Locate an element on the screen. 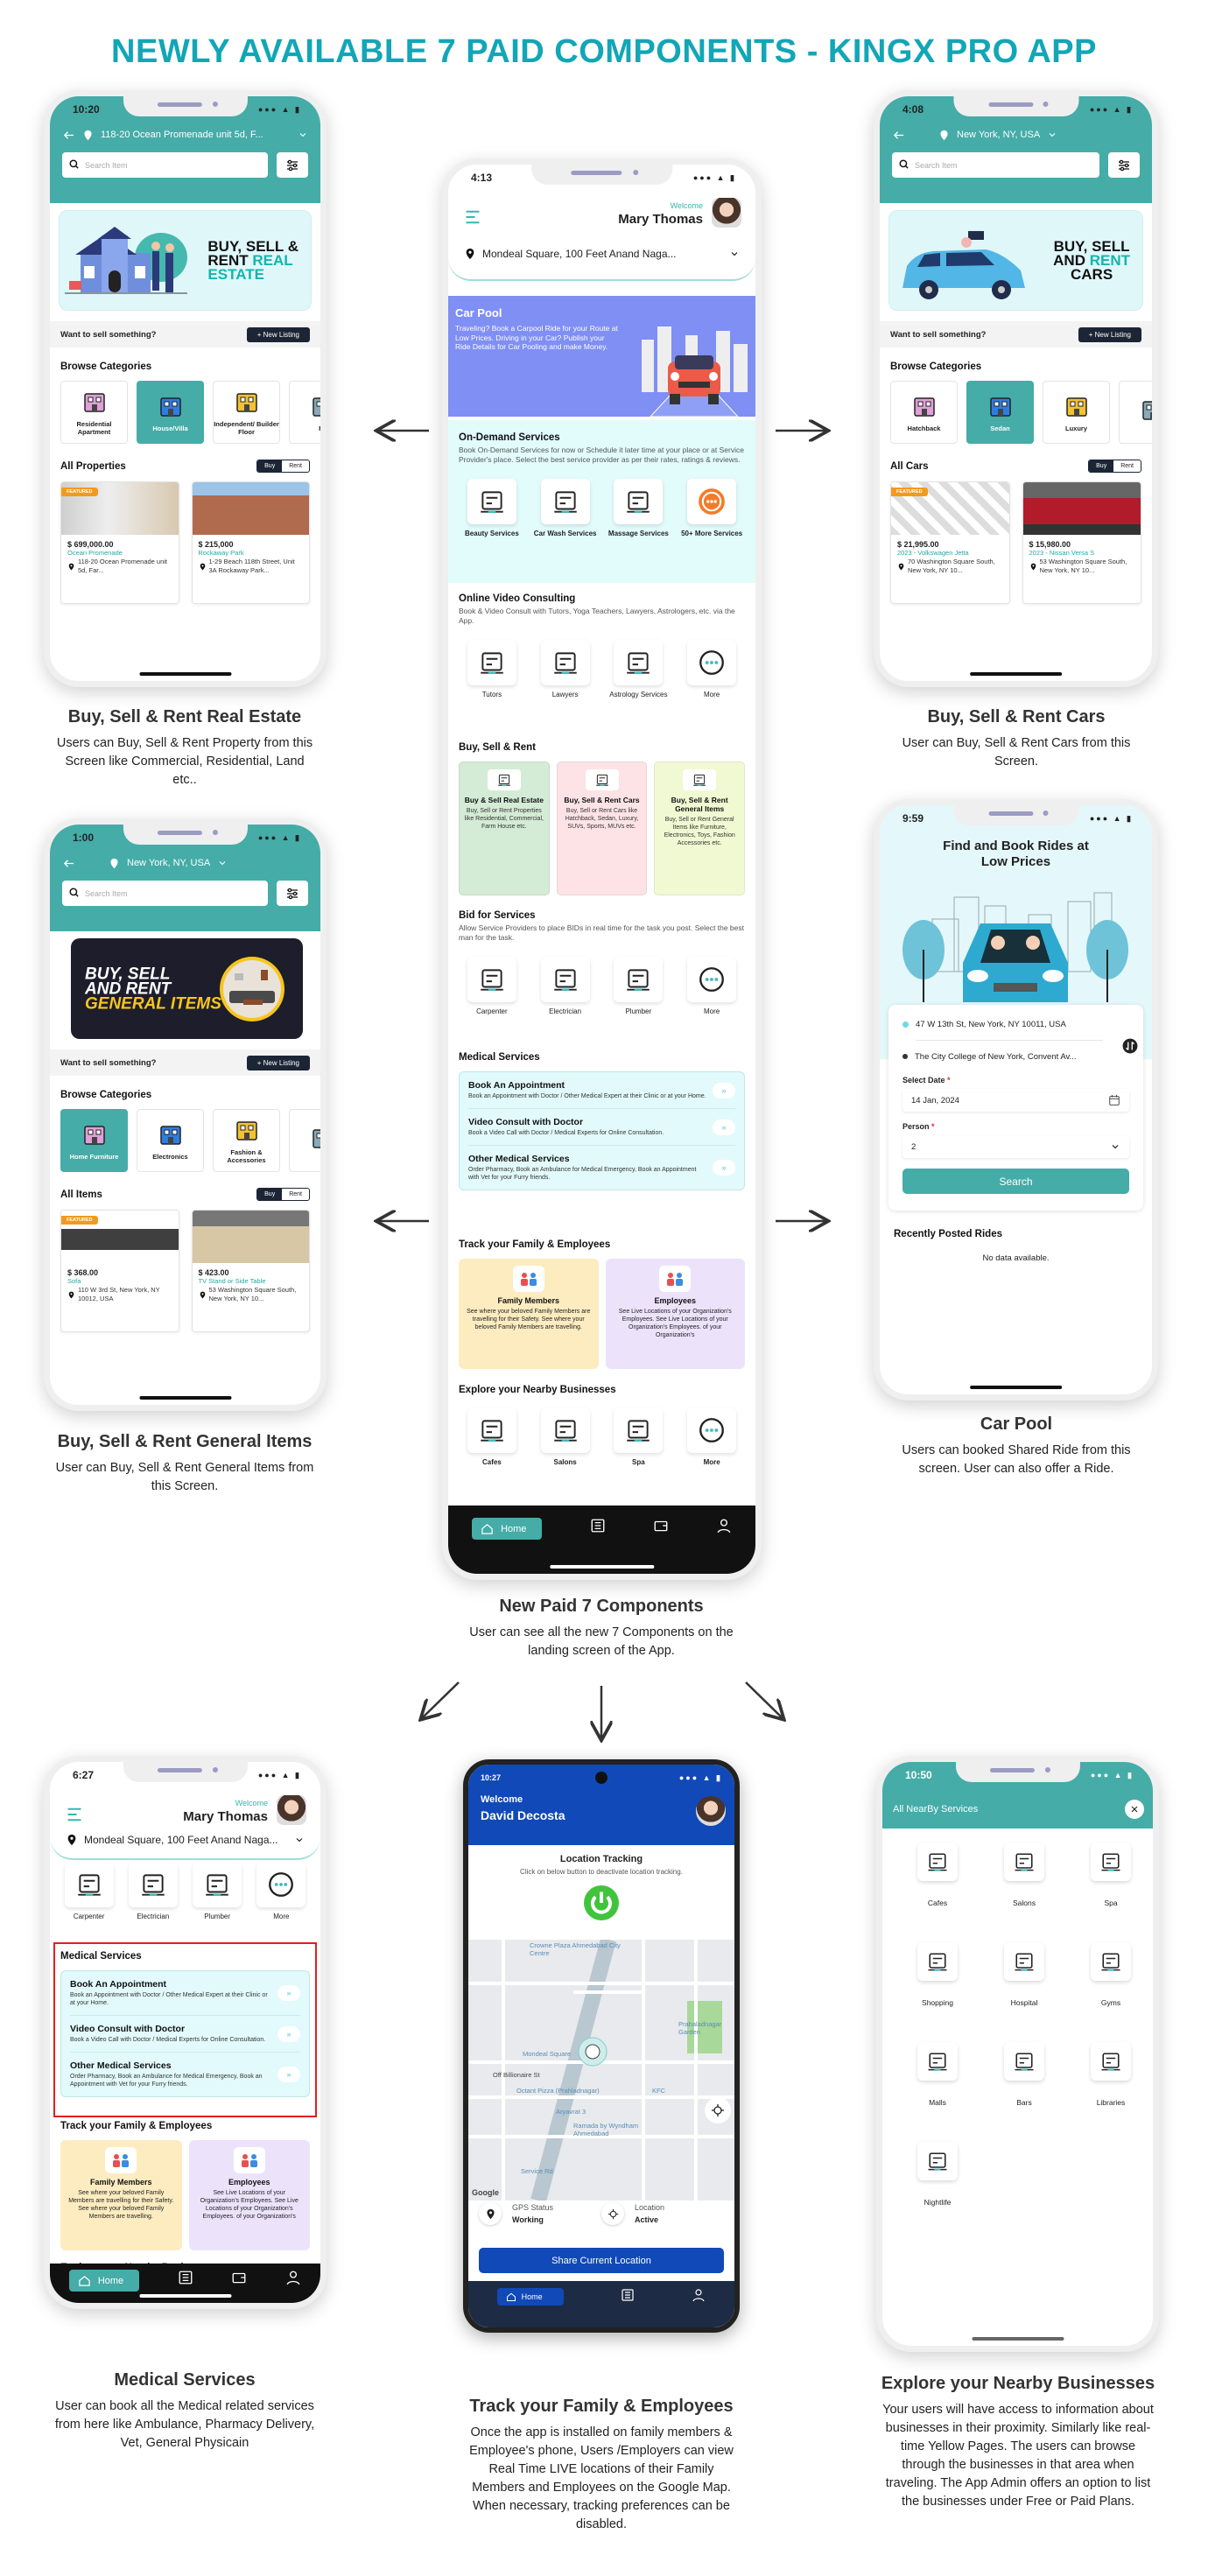 The height and width of the screenshot is (2576, 1208). service-50-more-services: 50+ More Services is located at coordinates (711, 508).